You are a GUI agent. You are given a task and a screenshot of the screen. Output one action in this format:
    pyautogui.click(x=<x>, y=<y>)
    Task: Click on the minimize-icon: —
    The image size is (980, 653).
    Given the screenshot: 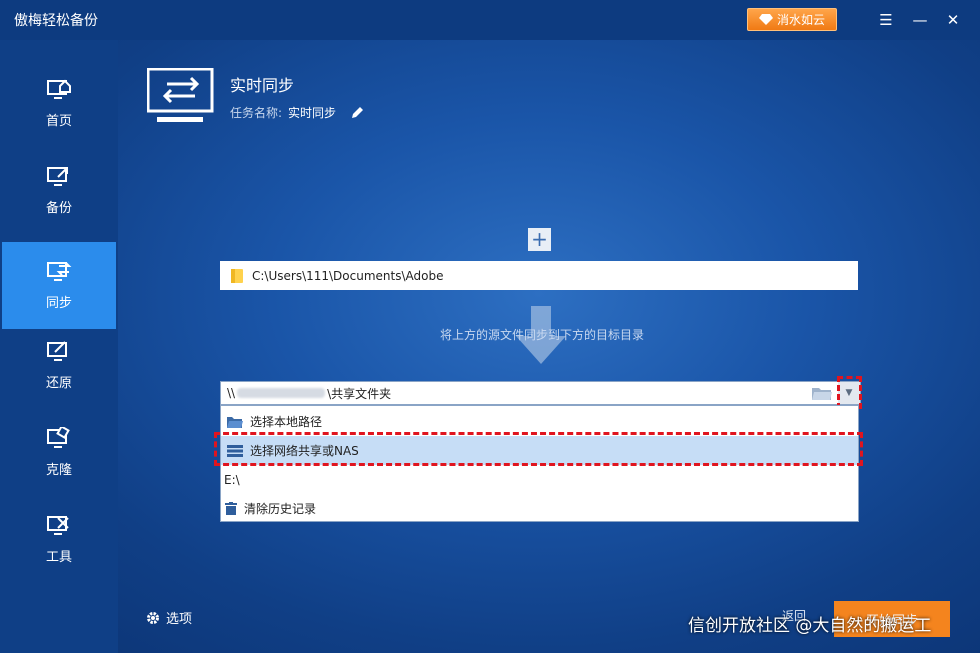 What is the action you would take?
    pyautogui.click(x=920, y=20)
    